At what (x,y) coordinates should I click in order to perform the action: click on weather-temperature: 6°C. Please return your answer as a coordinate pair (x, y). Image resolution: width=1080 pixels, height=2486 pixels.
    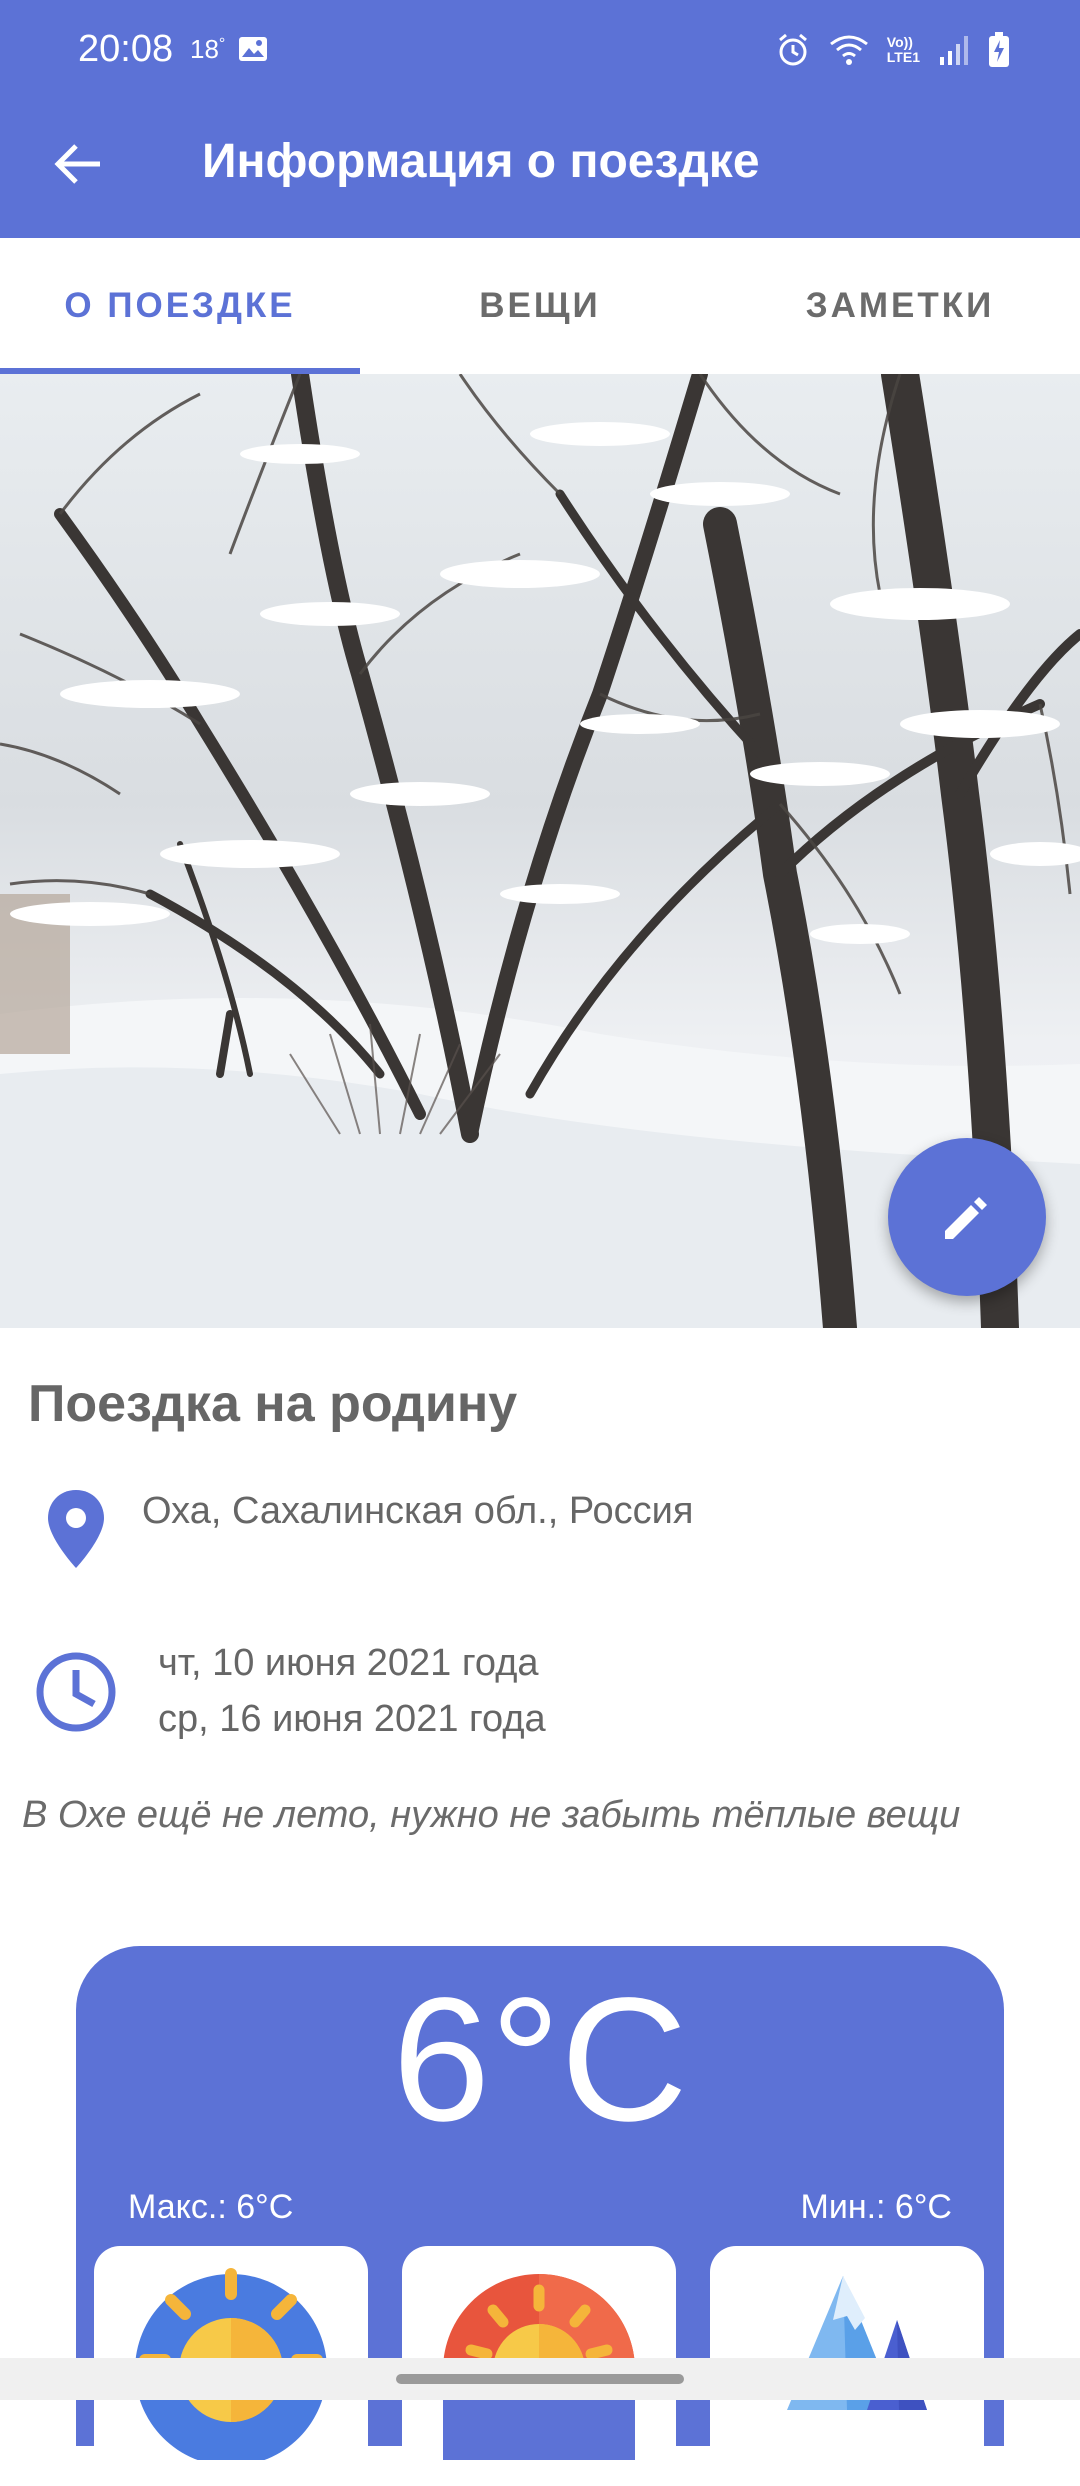
    Looking at the image, I should click on (540, 2060).